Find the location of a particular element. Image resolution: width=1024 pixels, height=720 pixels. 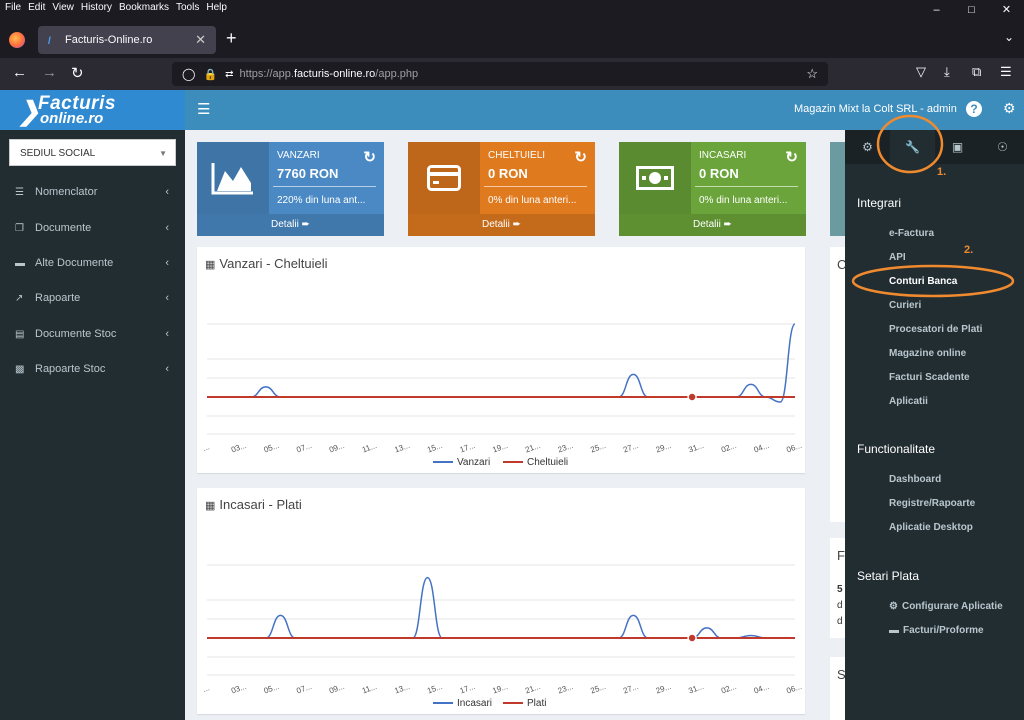

link-configurare-aplicatie: ⚙ Configurare Aplicatie is located at coordinates (946, 606).